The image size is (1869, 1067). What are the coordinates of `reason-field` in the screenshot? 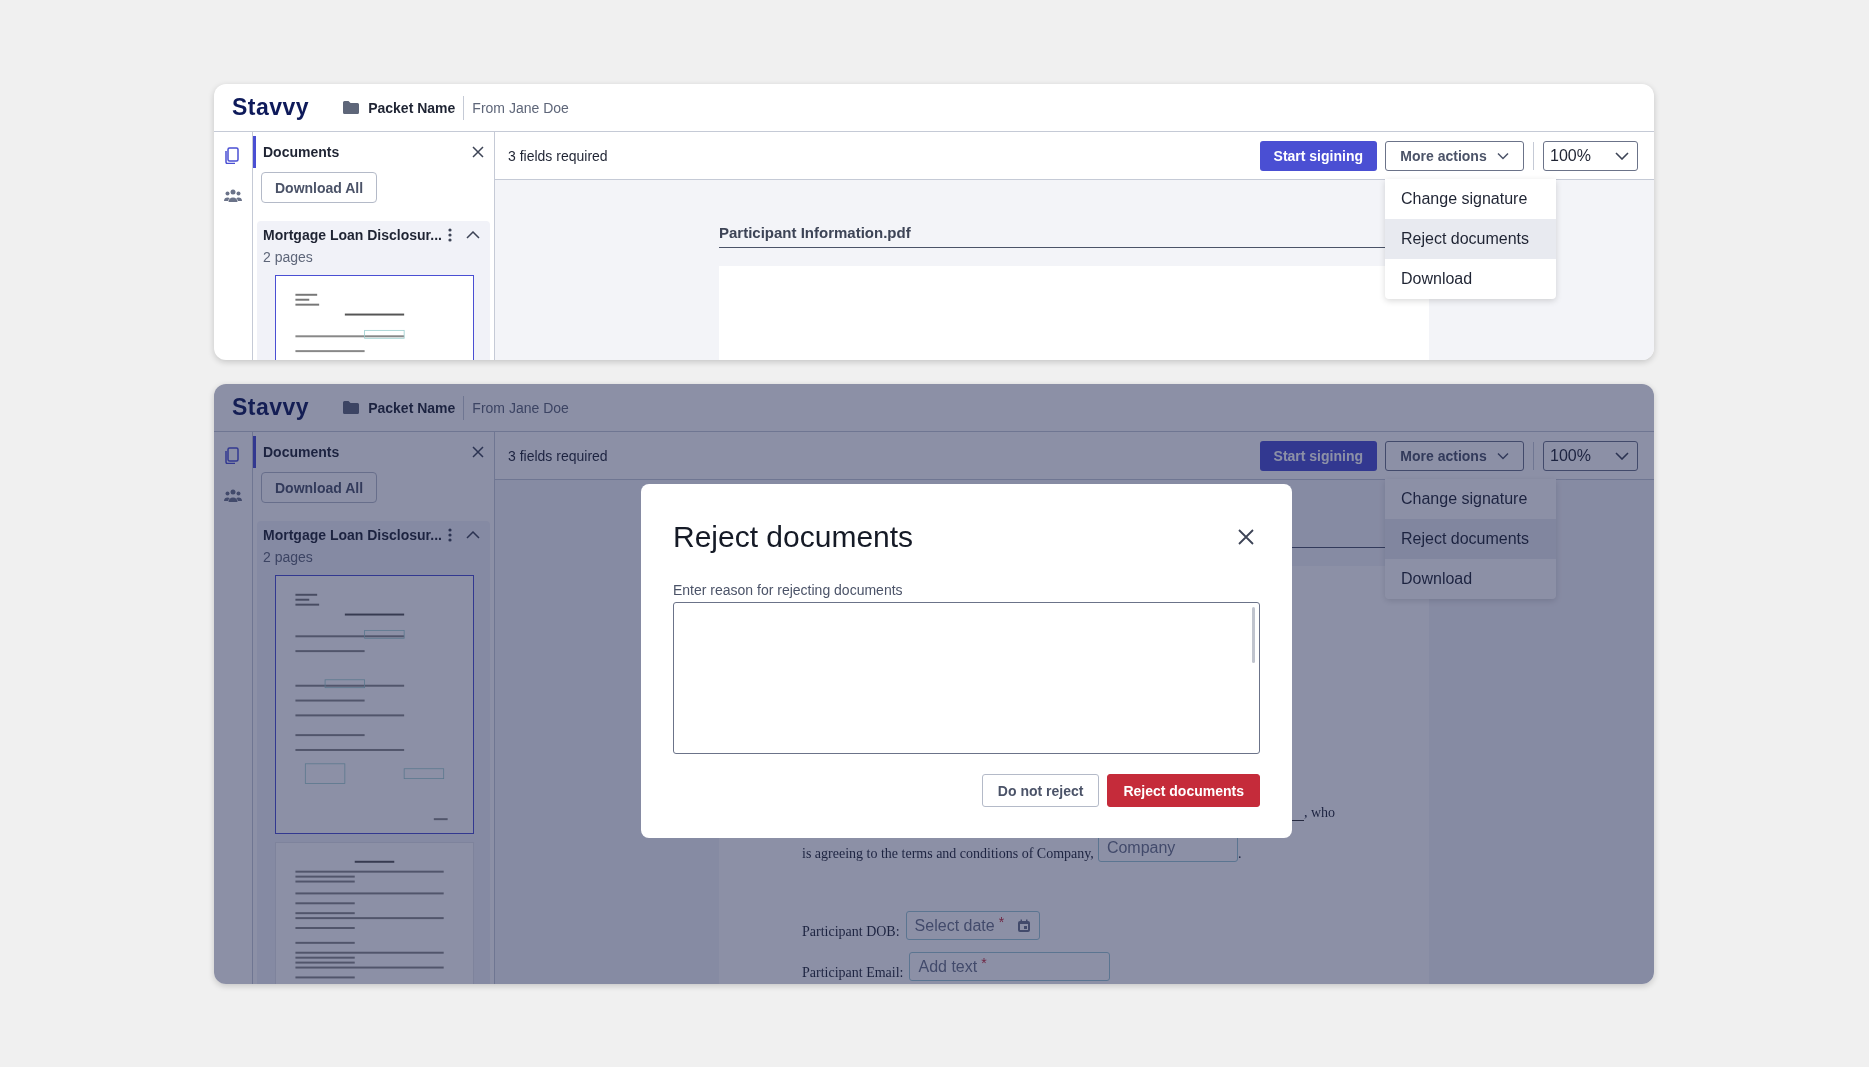 It's located at (966, 678).